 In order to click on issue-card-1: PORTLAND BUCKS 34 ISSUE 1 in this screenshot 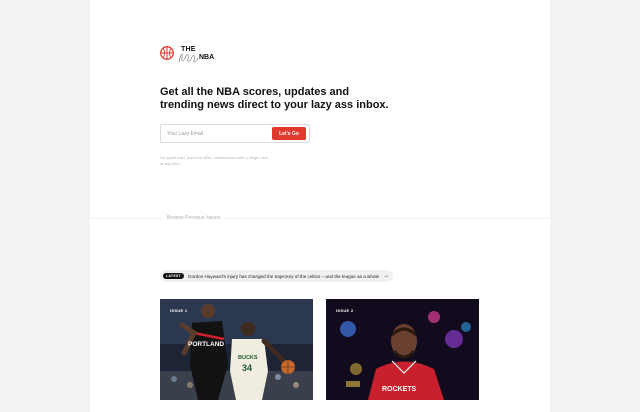, I will do `click(236, 349)`.